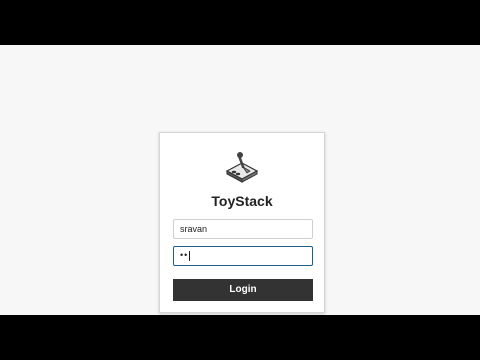 Image resolution: width=480 pixels, height=360 pixels. I want to click on joystick-icon, so click(242, 167).